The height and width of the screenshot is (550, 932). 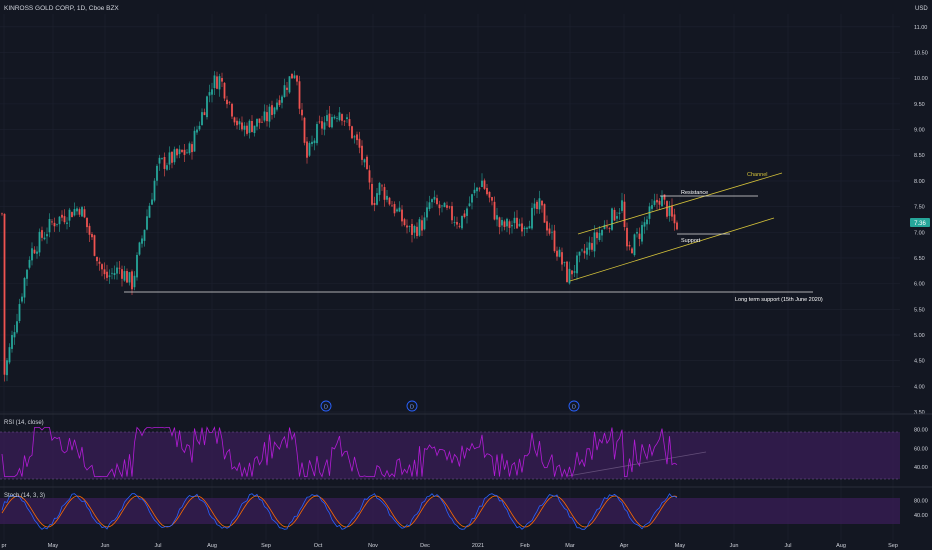 I want to click on stoch-pane: Stoch (14, 3, 3) 80.00 40.00, so click(x=464, y=511).